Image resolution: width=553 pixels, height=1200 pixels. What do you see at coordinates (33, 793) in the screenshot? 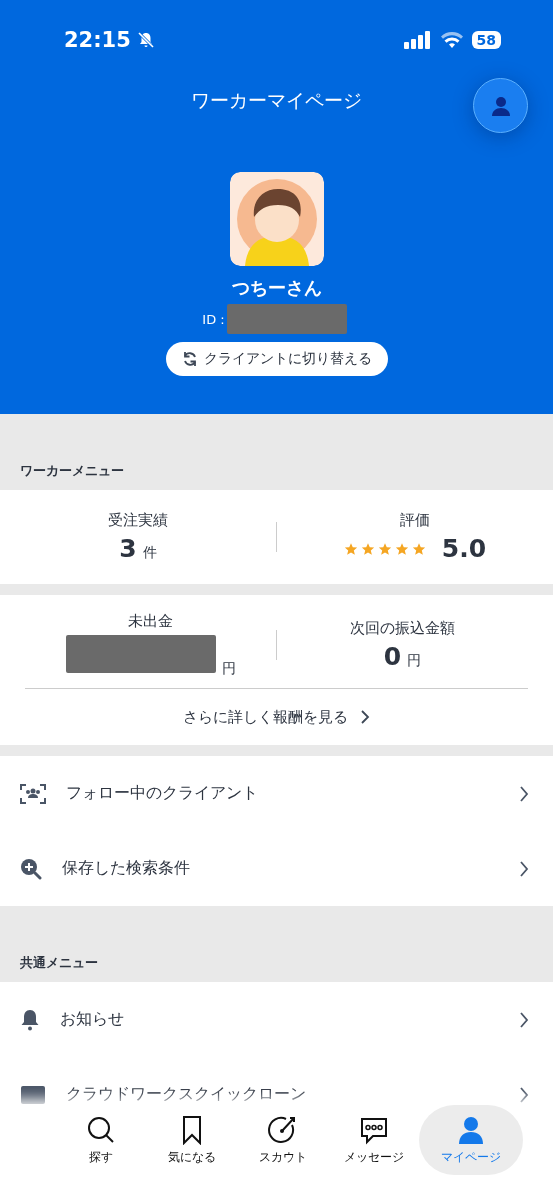
I see `people-icon` at bounding box center [33, 793].